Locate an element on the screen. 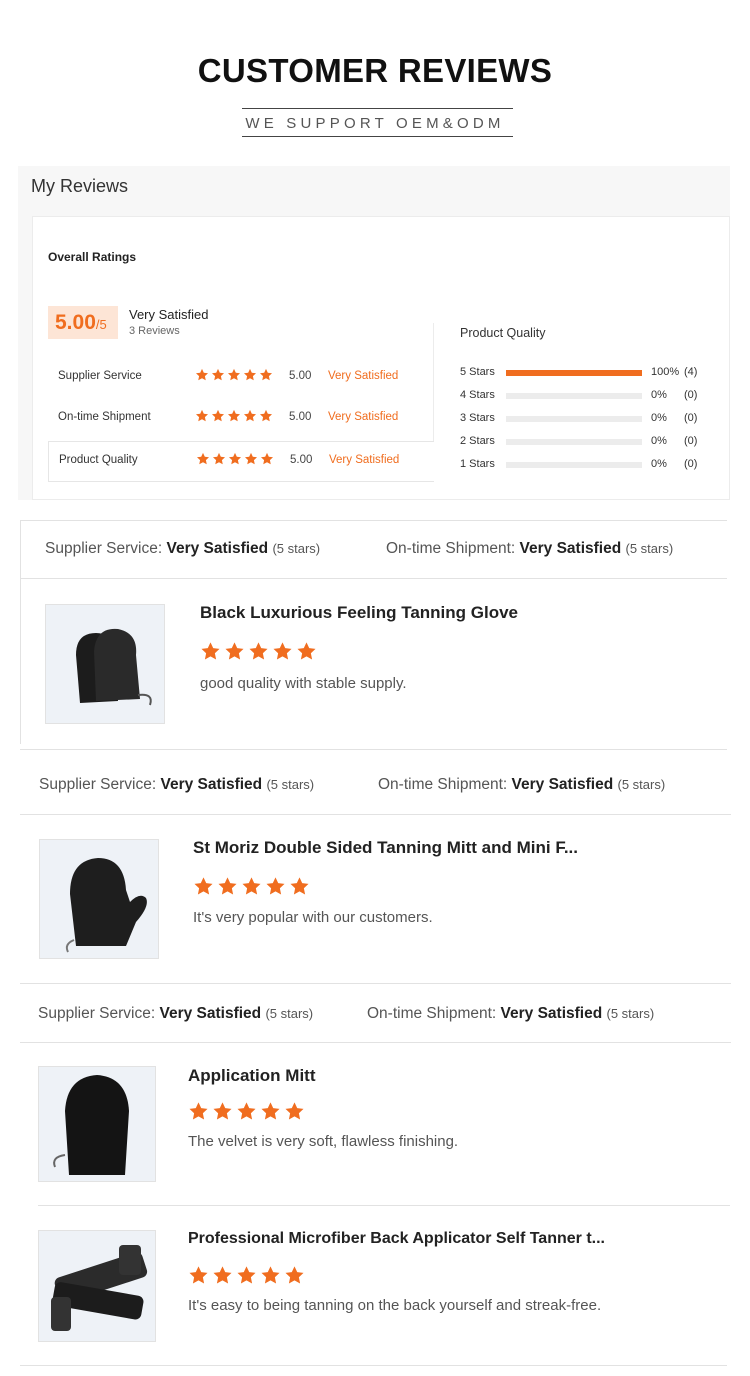  review-3-bottom-rule is located at coordinates (384, 1205).